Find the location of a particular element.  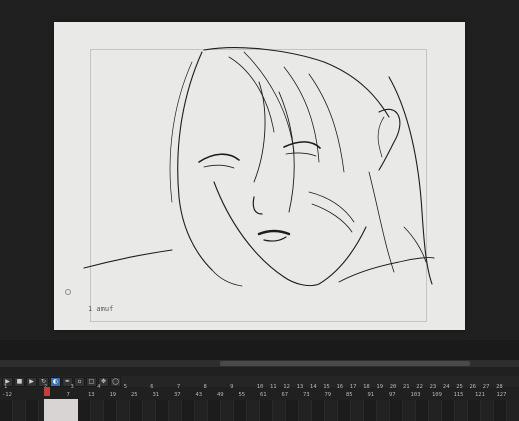

frame-tick-label: 19 is located at coordinates (380, 387).